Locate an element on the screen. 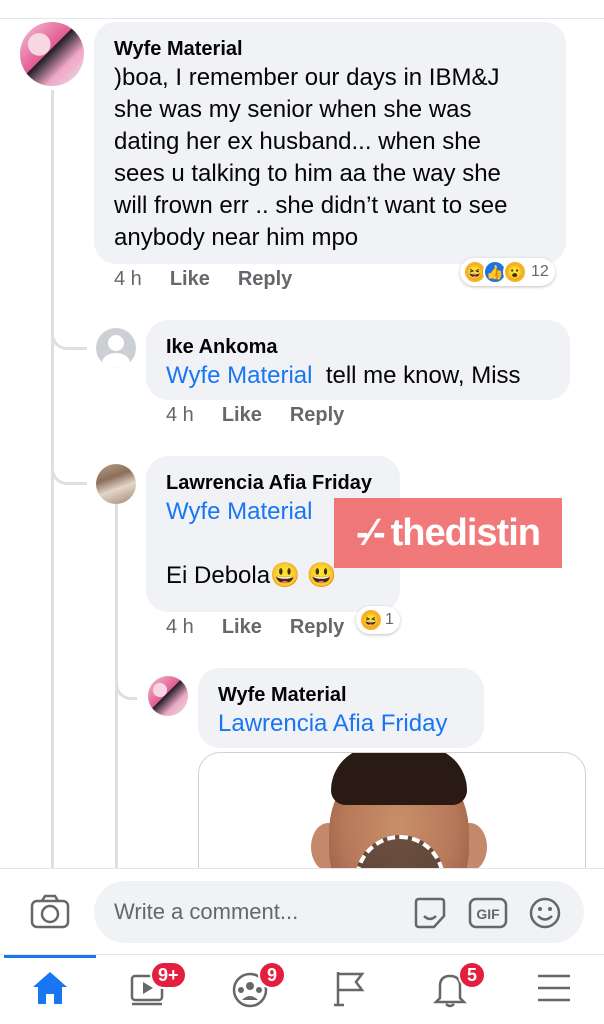 The width and height of the screenshot is (604, 1024). bottom-navigation: 9+ 9 5 is located at coordinates (302, 989).